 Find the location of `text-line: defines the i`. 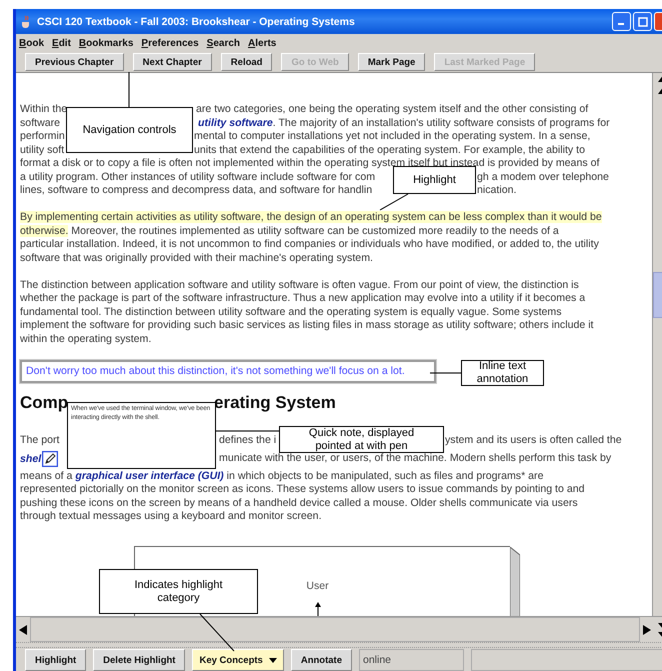

text-line: defines the i is located at coordinates (247, 440).